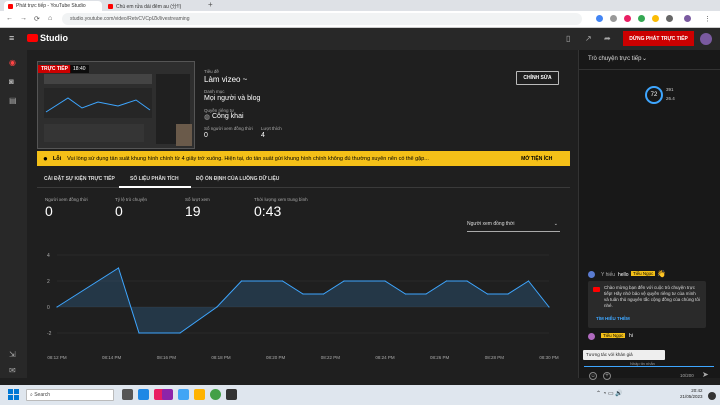  I want to click on metric-dropdown: Người xem đồng thời ⌄, so click(513, 226).